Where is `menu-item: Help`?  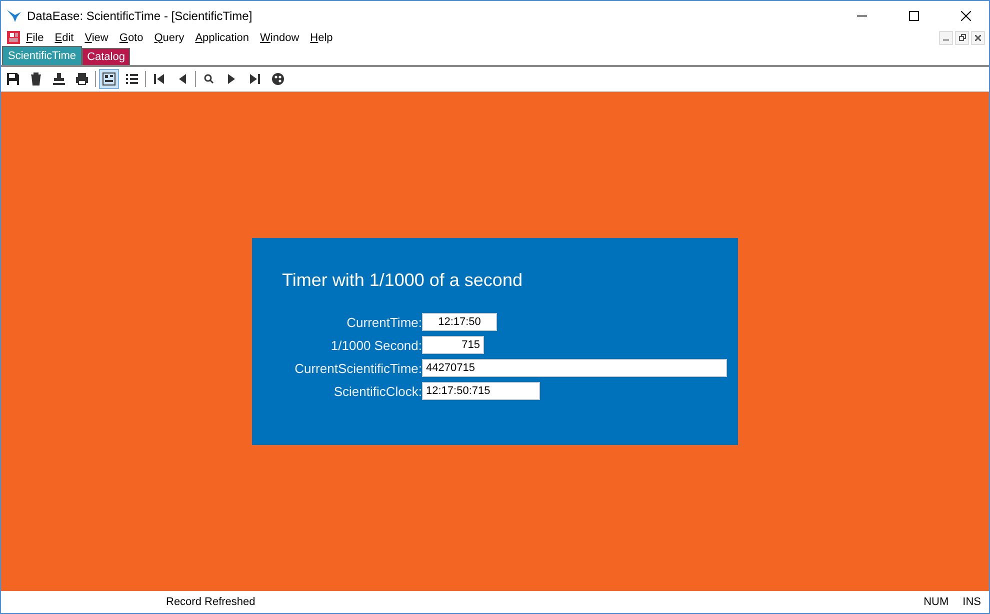 menu-item: Help is located at coordinates (321, 38).